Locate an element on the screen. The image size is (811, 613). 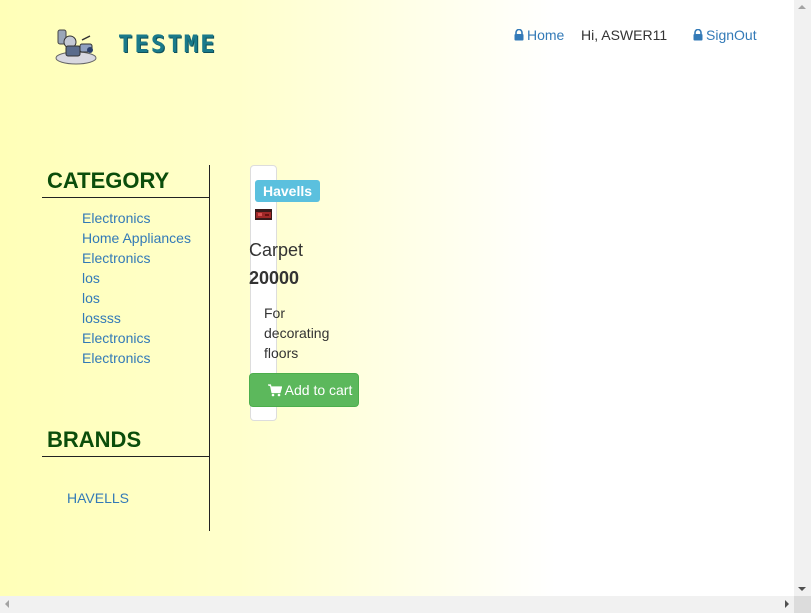
brand-list: HAVELLS is located at coordinates (125, 498).